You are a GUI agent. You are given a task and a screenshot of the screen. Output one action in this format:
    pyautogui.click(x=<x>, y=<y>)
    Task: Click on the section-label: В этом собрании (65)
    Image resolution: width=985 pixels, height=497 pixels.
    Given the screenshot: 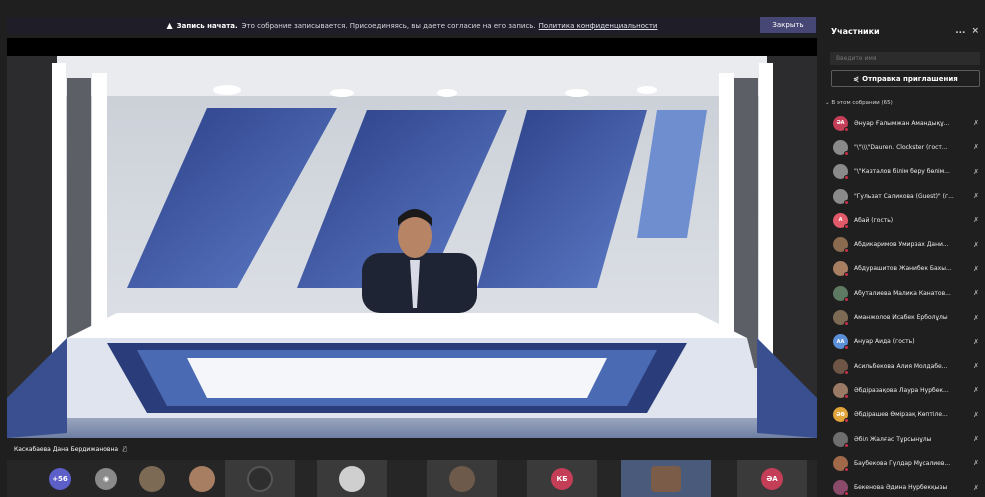 What is the action you would take?
    pyautogui.click(x=862, y=103)
    